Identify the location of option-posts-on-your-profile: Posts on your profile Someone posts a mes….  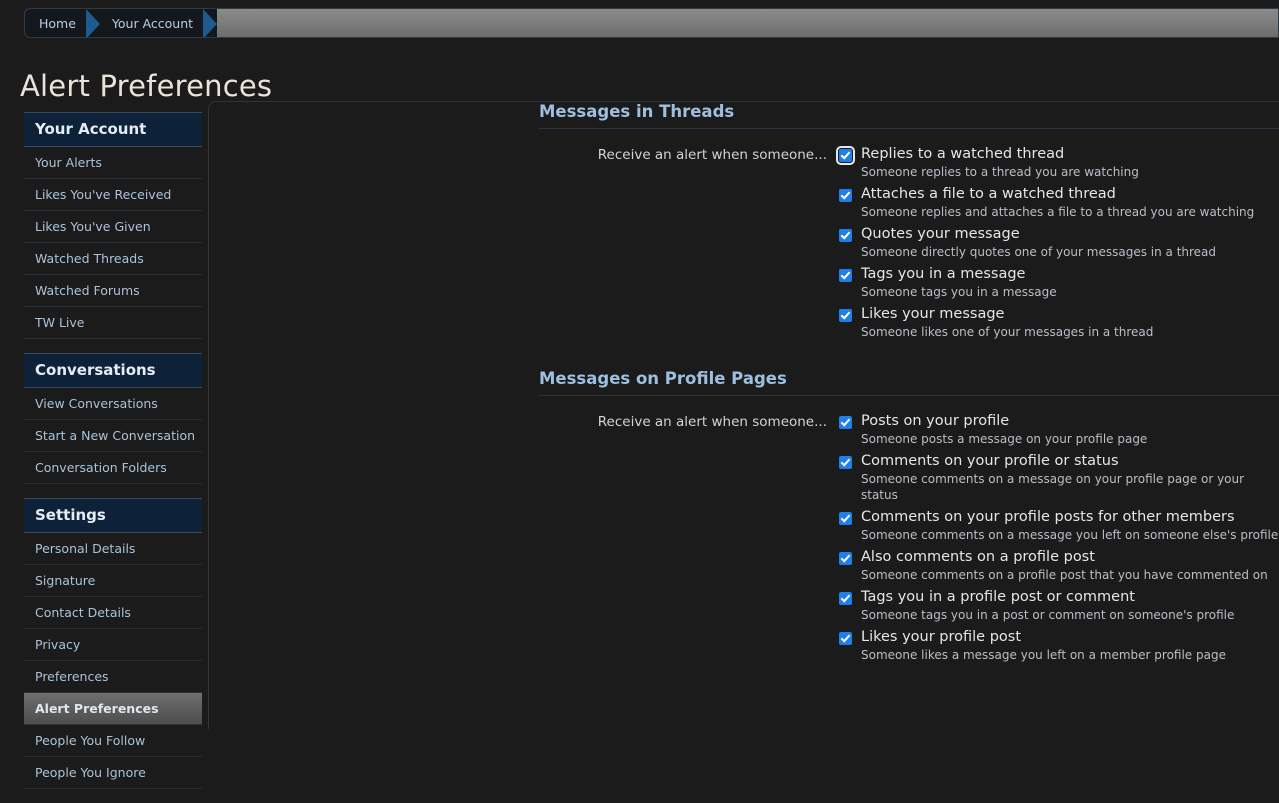
(1059, 429).